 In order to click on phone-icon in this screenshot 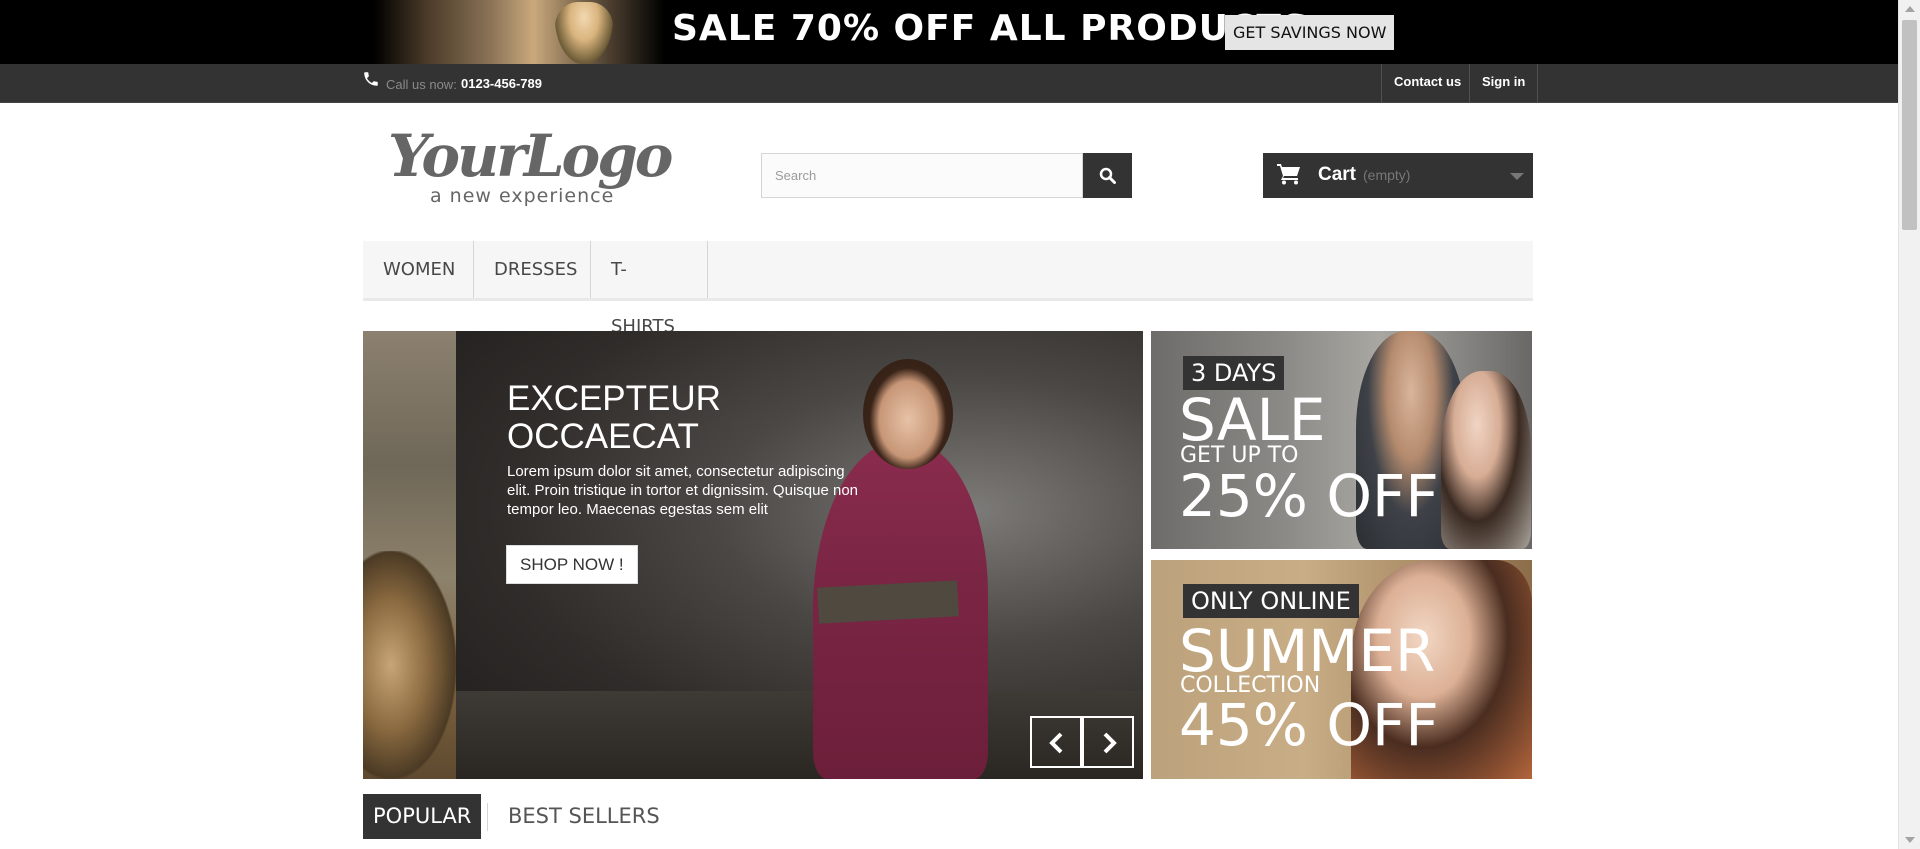, I will do `click(371, 79)`.